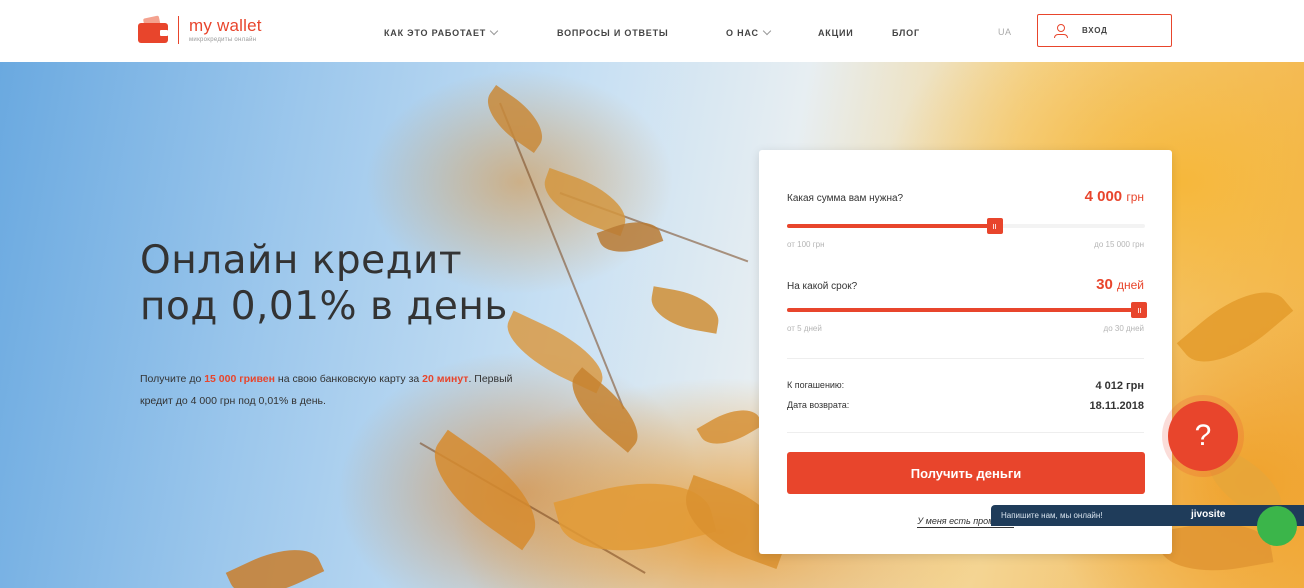  Describe the element at coordinates (818, 405) in the screenshot. I see `return-date-label: Дата возврата:` at that location.